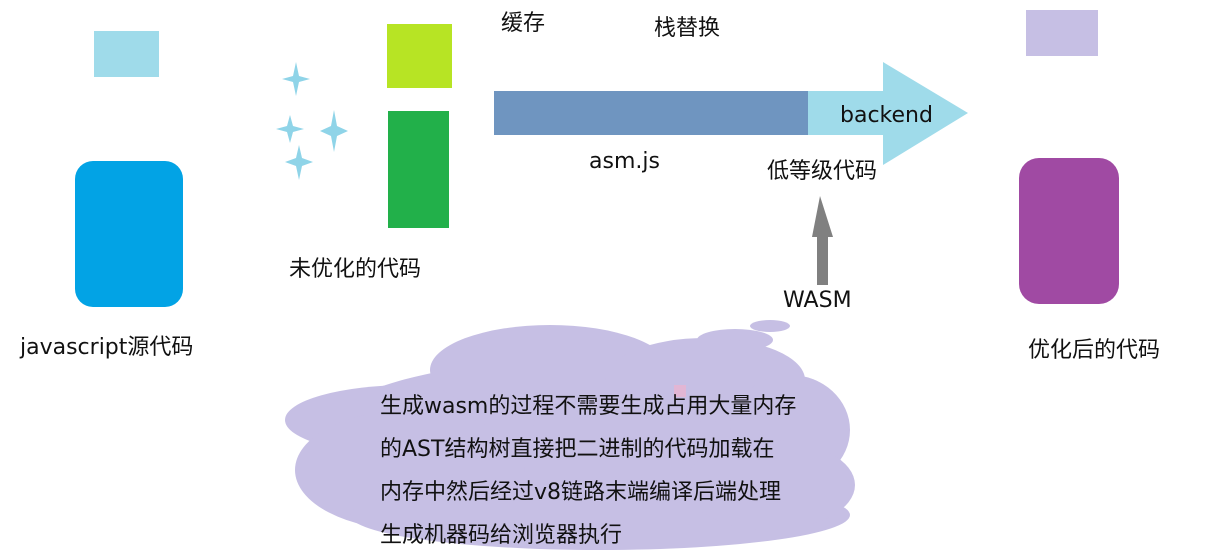 This screenshot has height=557, width=1228. I want to click on wasm-label: WASM, so click(817, 300).